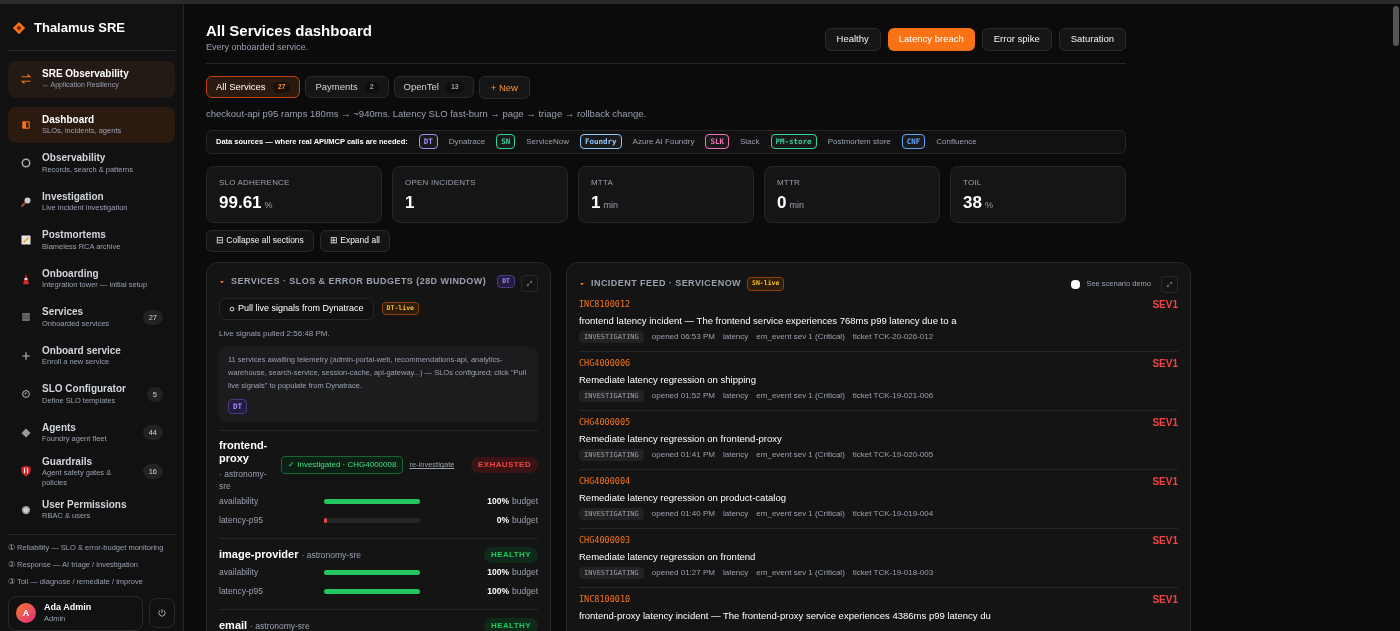  What do you see at coordinates (239, 501) in the screenshot?
I see `slo-name: availability` at bounding box center [239, 501].